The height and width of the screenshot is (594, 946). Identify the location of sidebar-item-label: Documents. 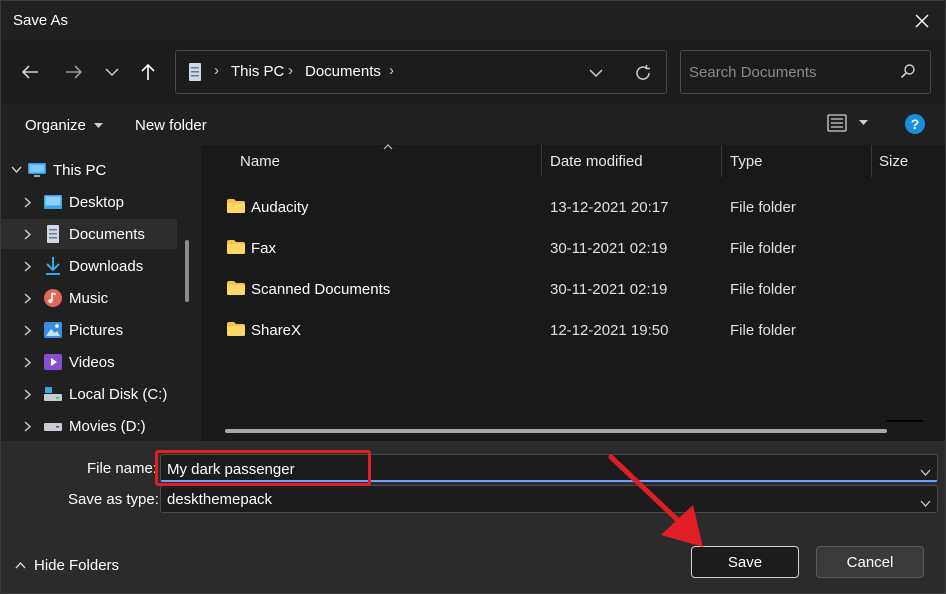
(107, 234).